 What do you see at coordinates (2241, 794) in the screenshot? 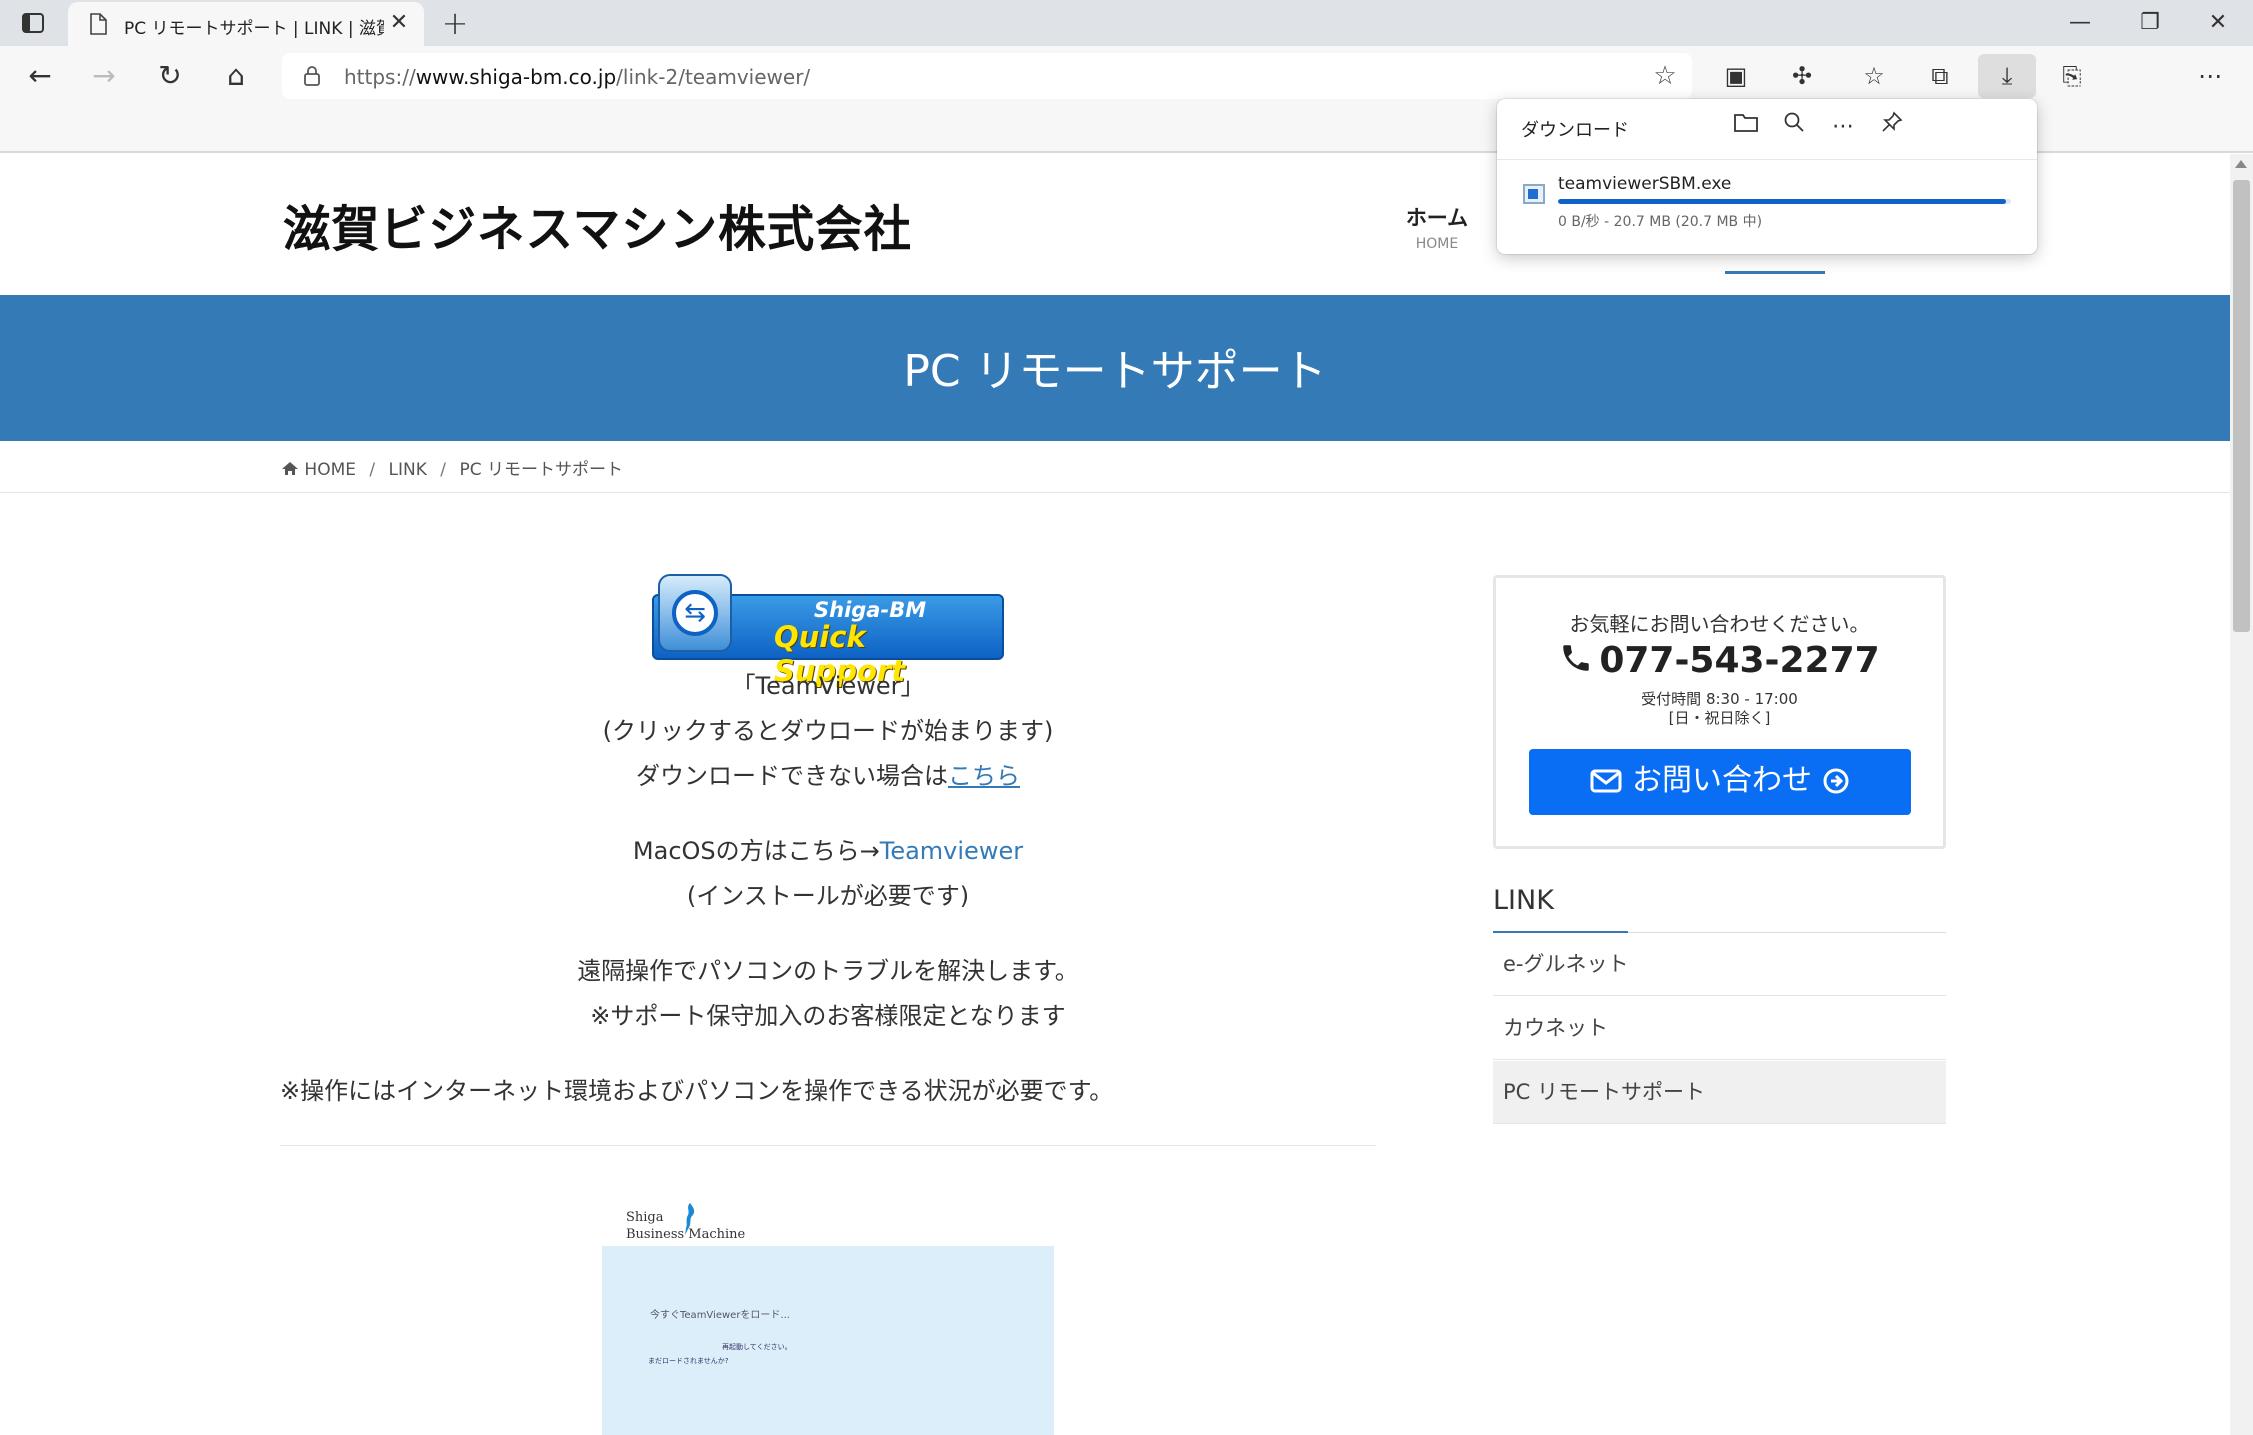
I see `page-scrollbar` at bounding box center [2241, 794].